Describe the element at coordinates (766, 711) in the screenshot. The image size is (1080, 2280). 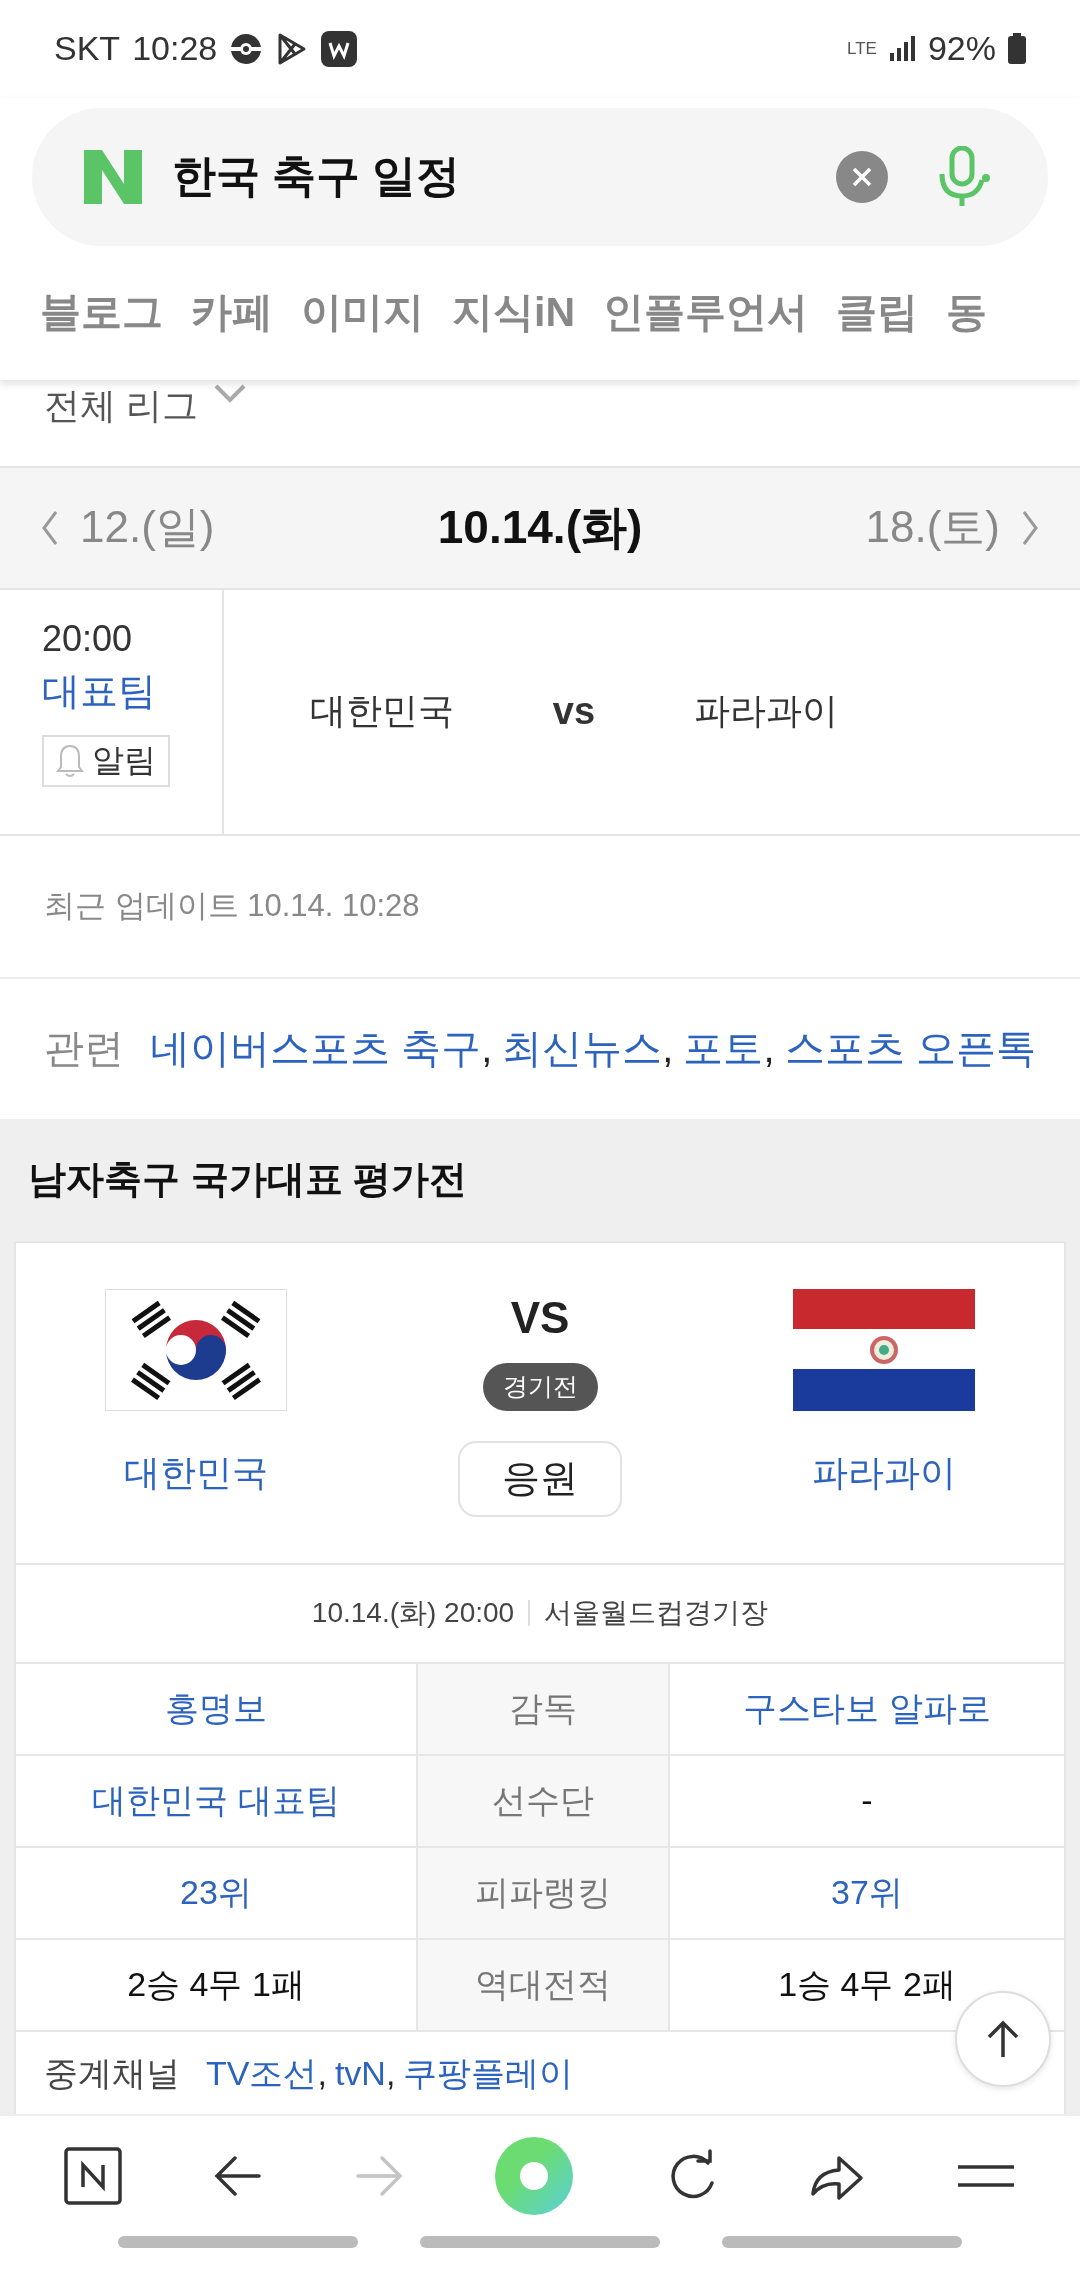
I see `away-team: 파라과이` at that location.